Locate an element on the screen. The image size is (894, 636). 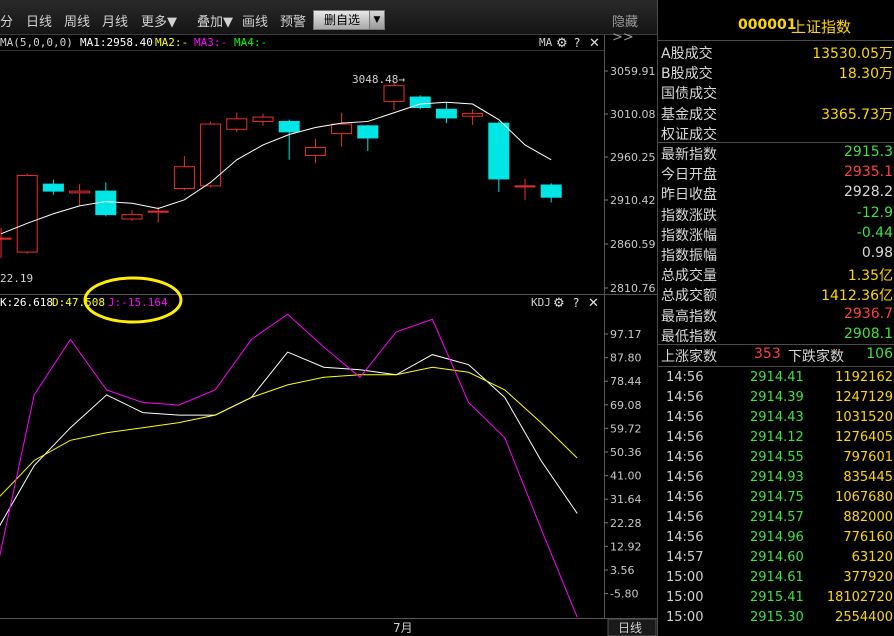
toolbar-alert: 预警 is located at coordinates (293, 20).